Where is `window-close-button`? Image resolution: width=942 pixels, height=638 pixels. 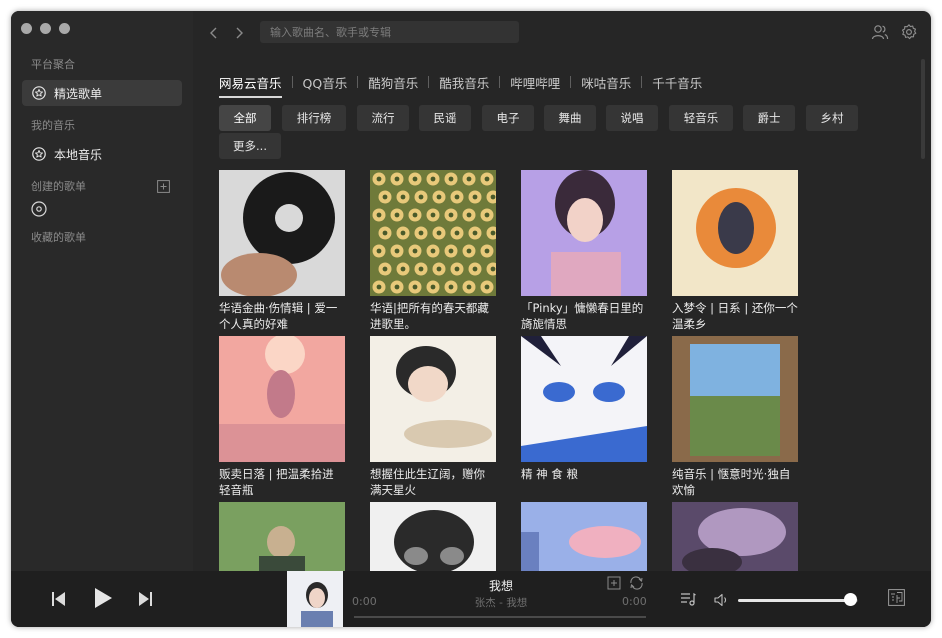
window-close-button is located at coordinates (26, 28).